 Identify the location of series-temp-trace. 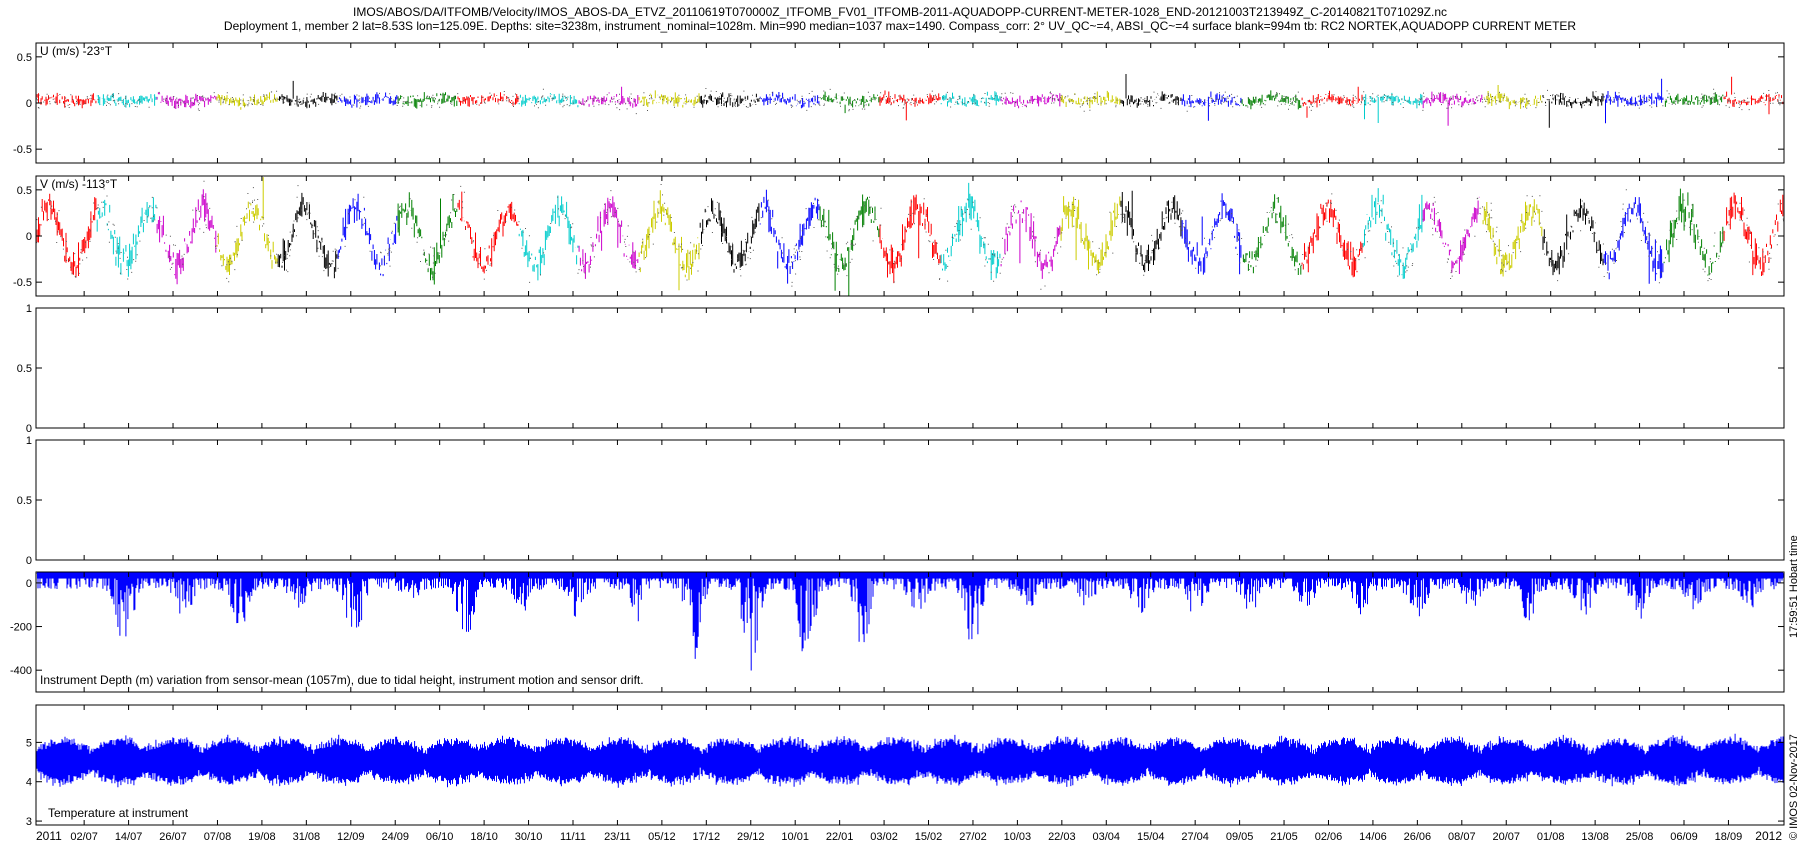
(909, 760).